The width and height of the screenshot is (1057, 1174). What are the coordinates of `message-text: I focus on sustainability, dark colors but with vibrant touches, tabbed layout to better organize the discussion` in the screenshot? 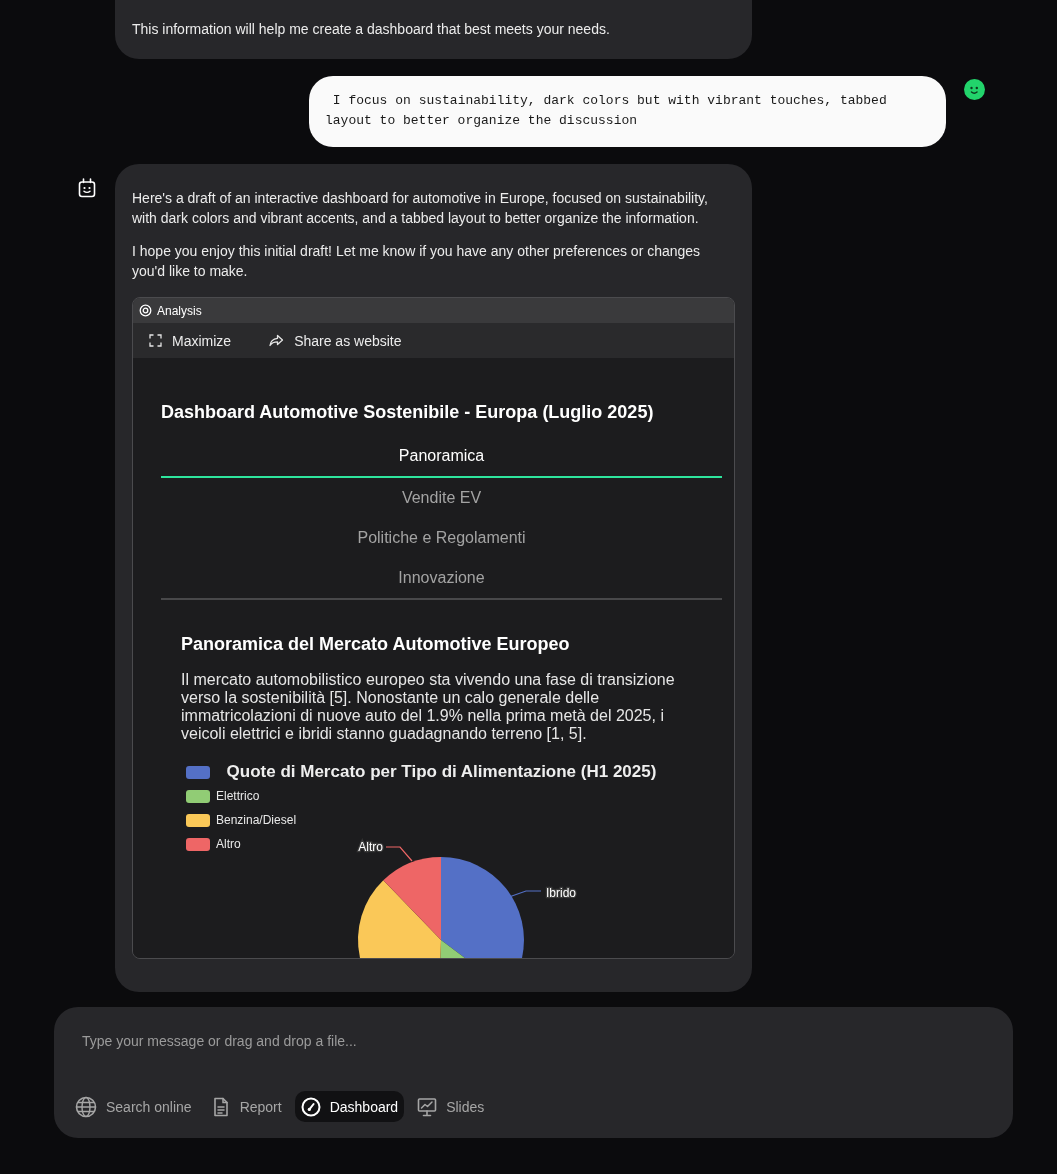 It's located at (606, 111).